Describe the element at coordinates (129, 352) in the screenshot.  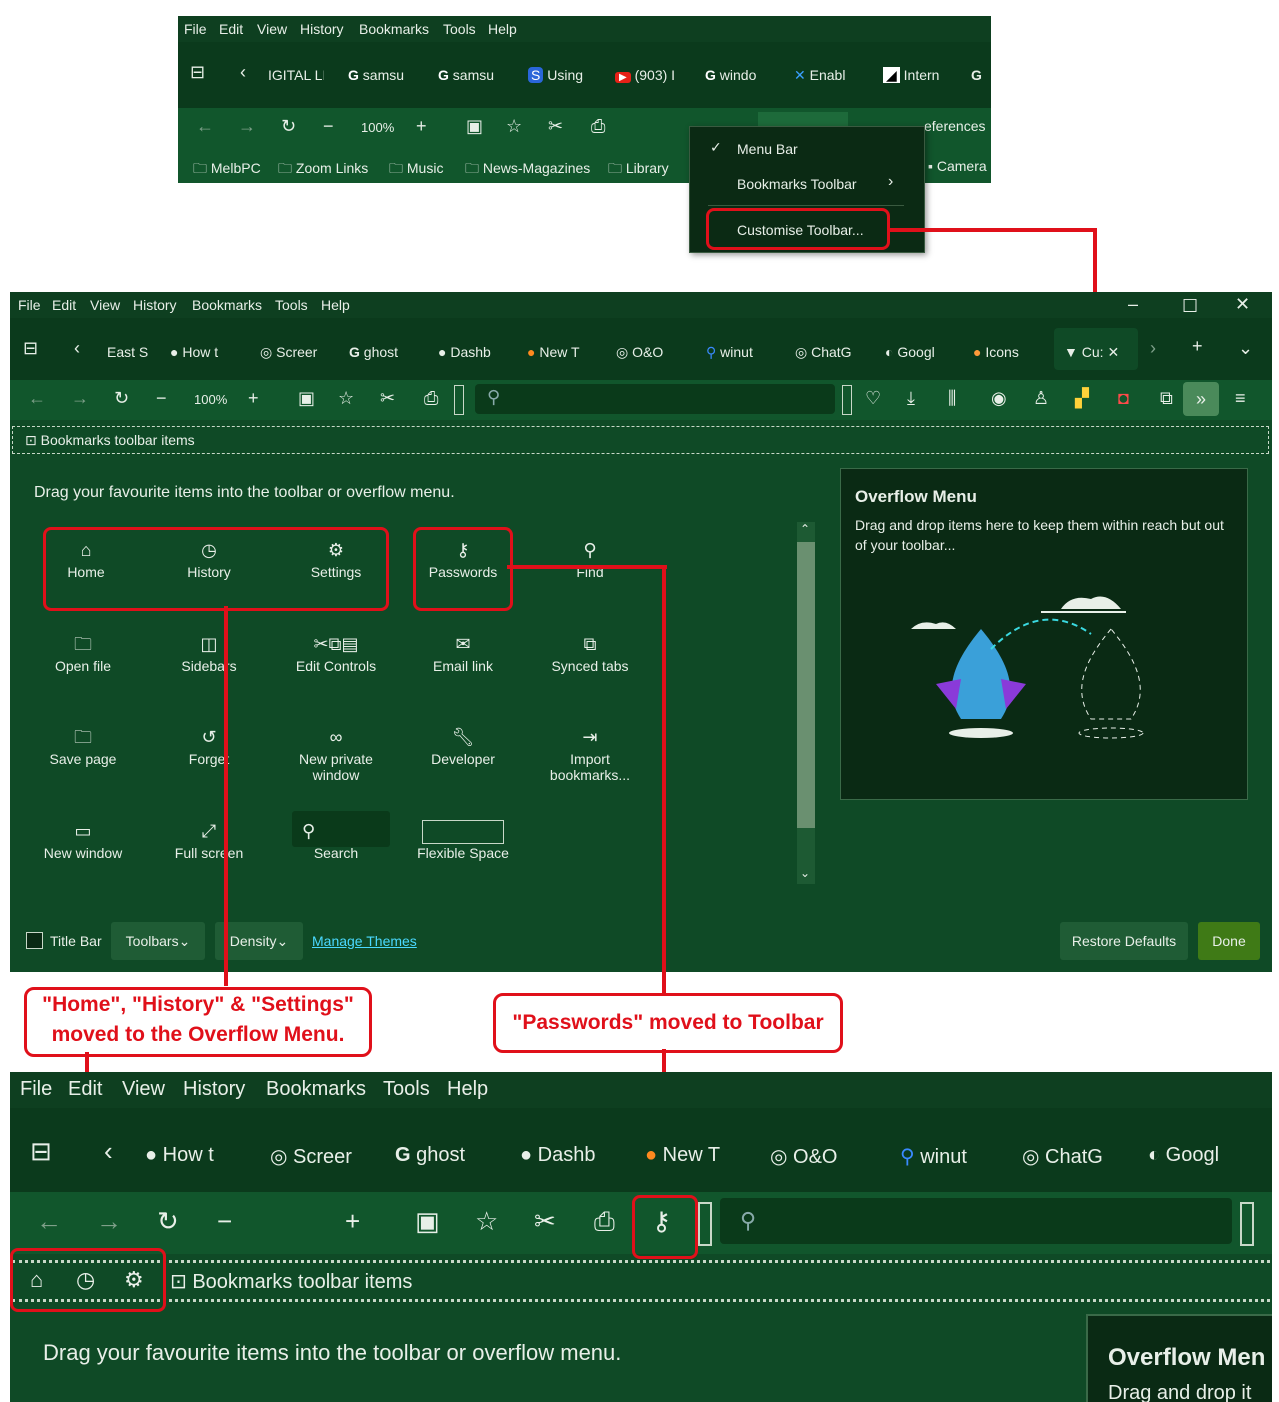
I see `tab: East S` at that location.